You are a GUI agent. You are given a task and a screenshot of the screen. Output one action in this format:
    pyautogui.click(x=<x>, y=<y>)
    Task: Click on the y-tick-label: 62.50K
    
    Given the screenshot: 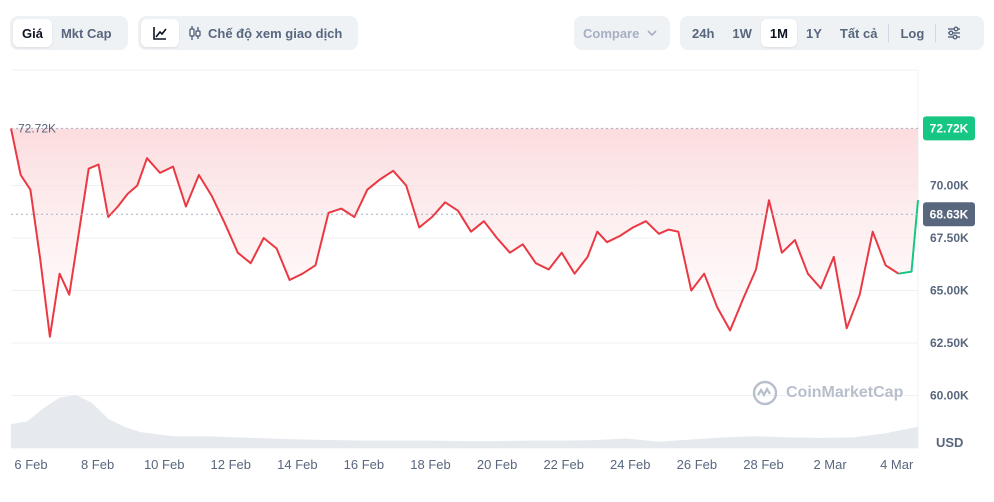 What is the action you would take?
    pyautogui.click(x=949, y=343)
    